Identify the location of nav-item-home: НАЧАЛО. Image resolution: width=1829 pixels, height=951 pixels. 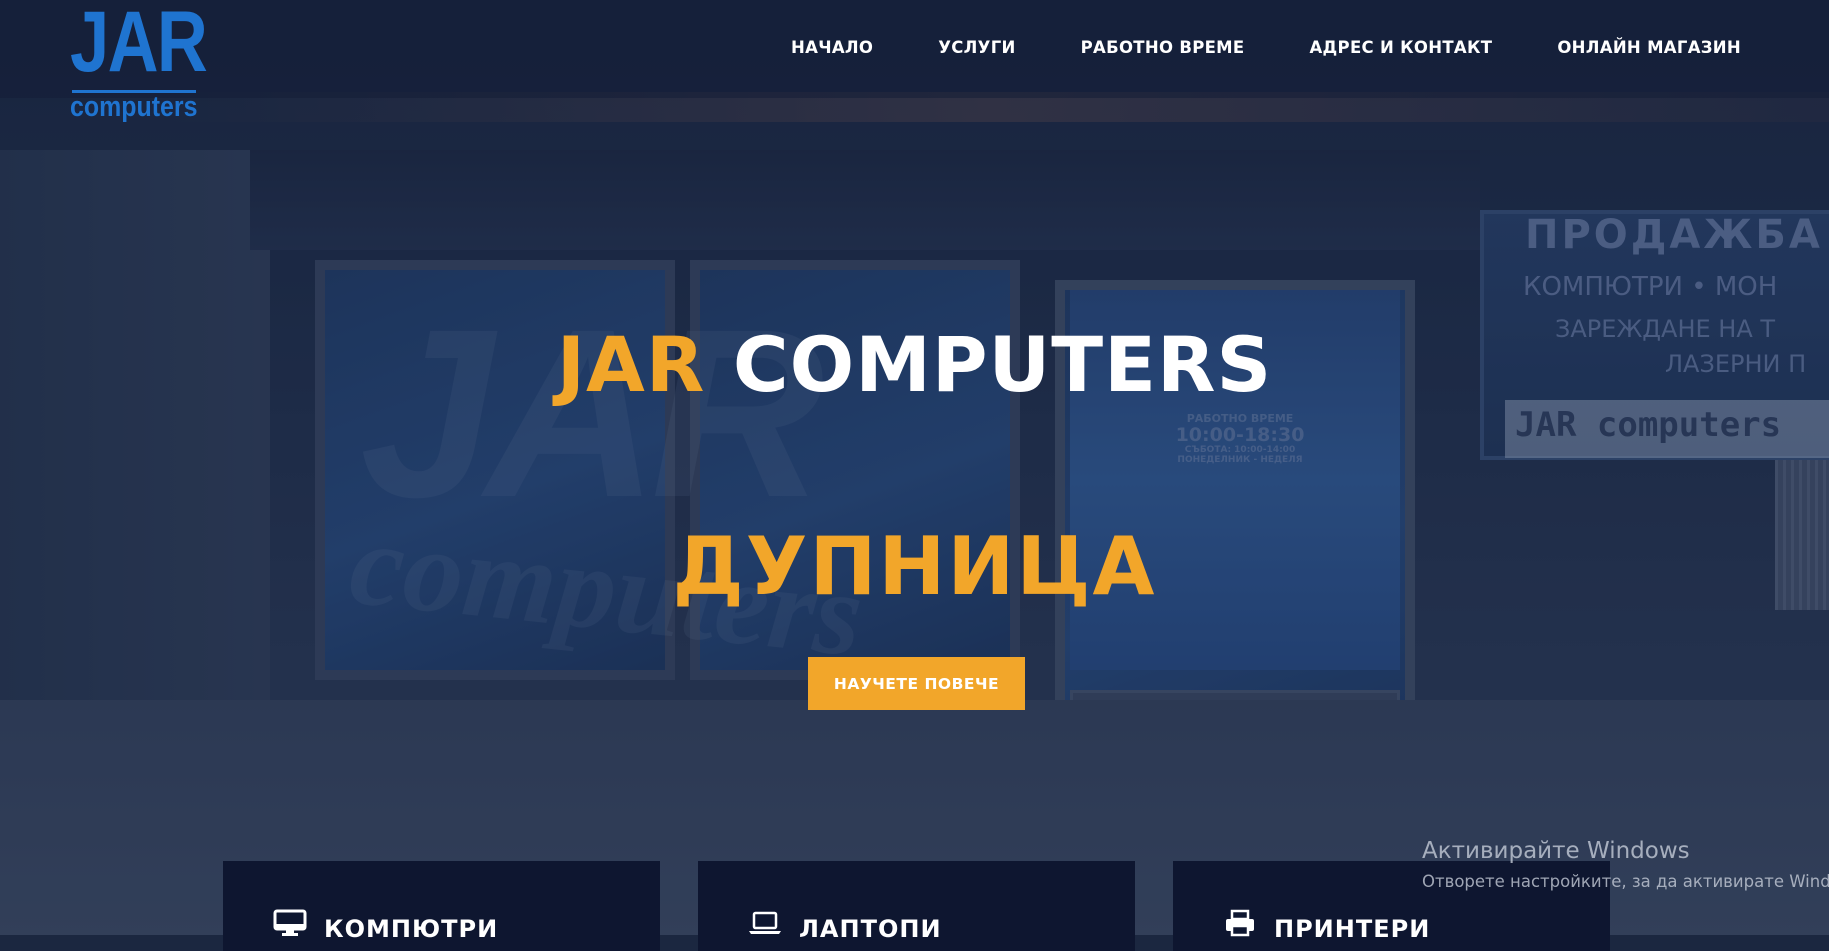
(832, 47).